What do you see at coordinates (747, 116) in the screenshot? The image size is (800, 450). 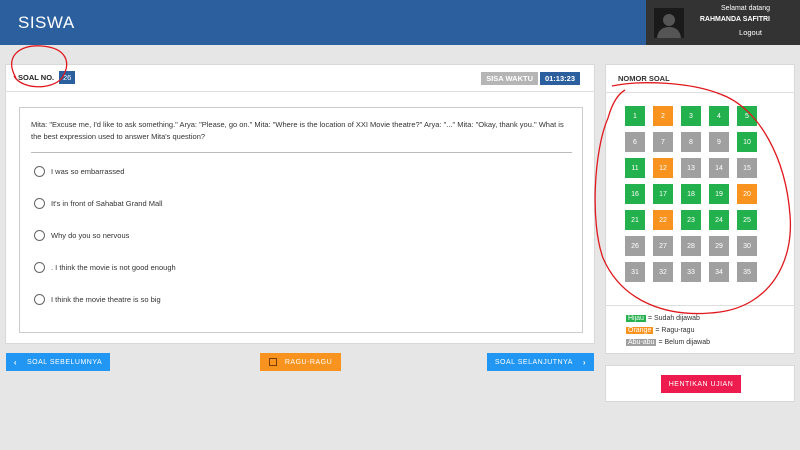 I see `question-number-5: 5` at bounding box center [747, 116].